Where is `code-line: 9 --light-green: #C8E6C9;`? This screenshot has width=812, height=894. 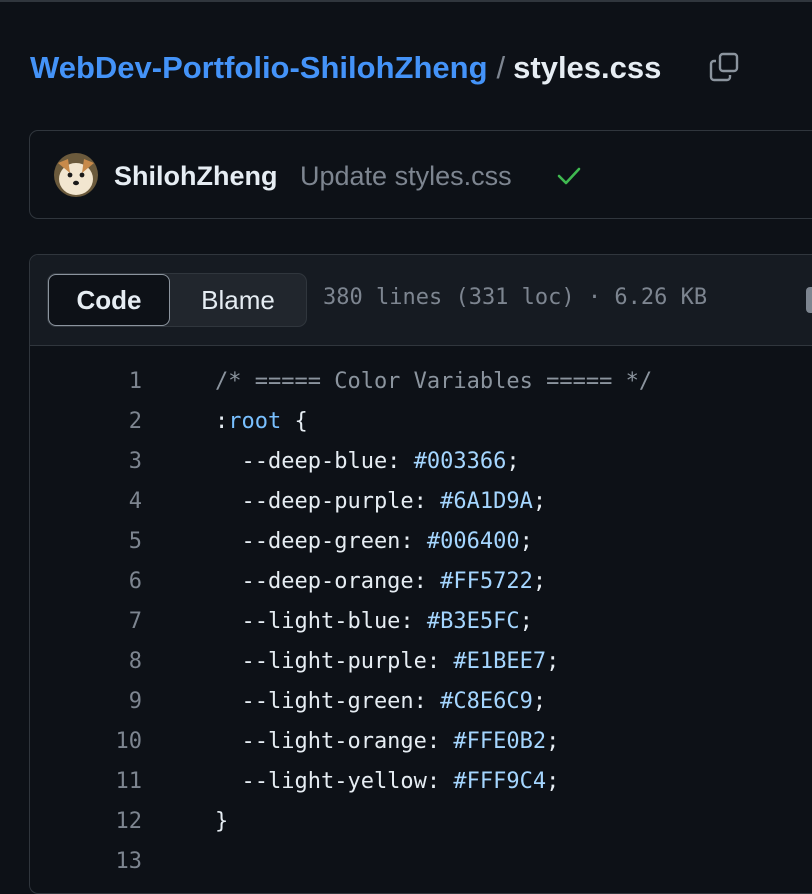 code-line: 9 --light-green: #C8E6C9; is located at coordinates (421, 702).